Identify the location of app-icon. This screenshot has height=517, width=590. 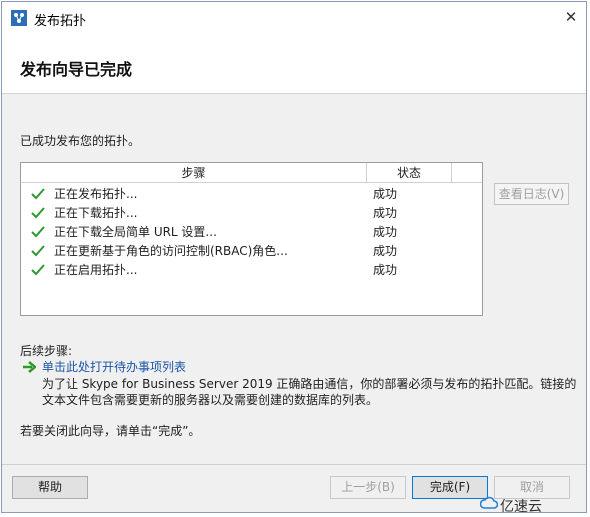
(19, 18).